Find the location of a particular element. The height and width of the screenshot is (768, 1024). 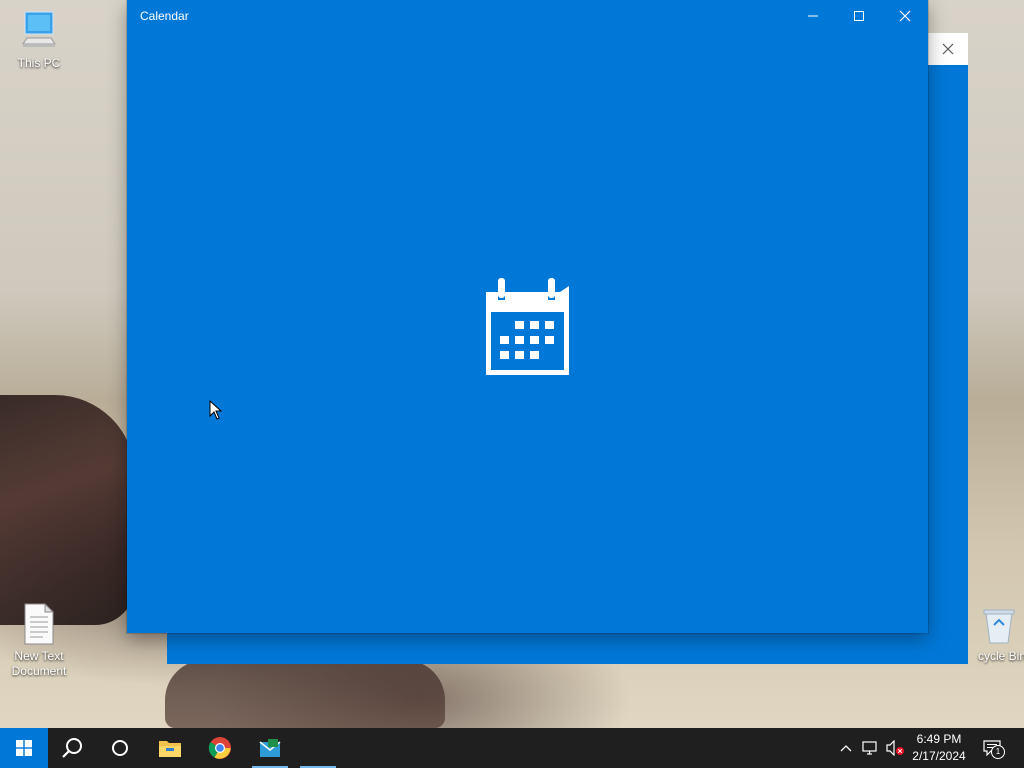

window-controls is located at coordinates (859, 16).